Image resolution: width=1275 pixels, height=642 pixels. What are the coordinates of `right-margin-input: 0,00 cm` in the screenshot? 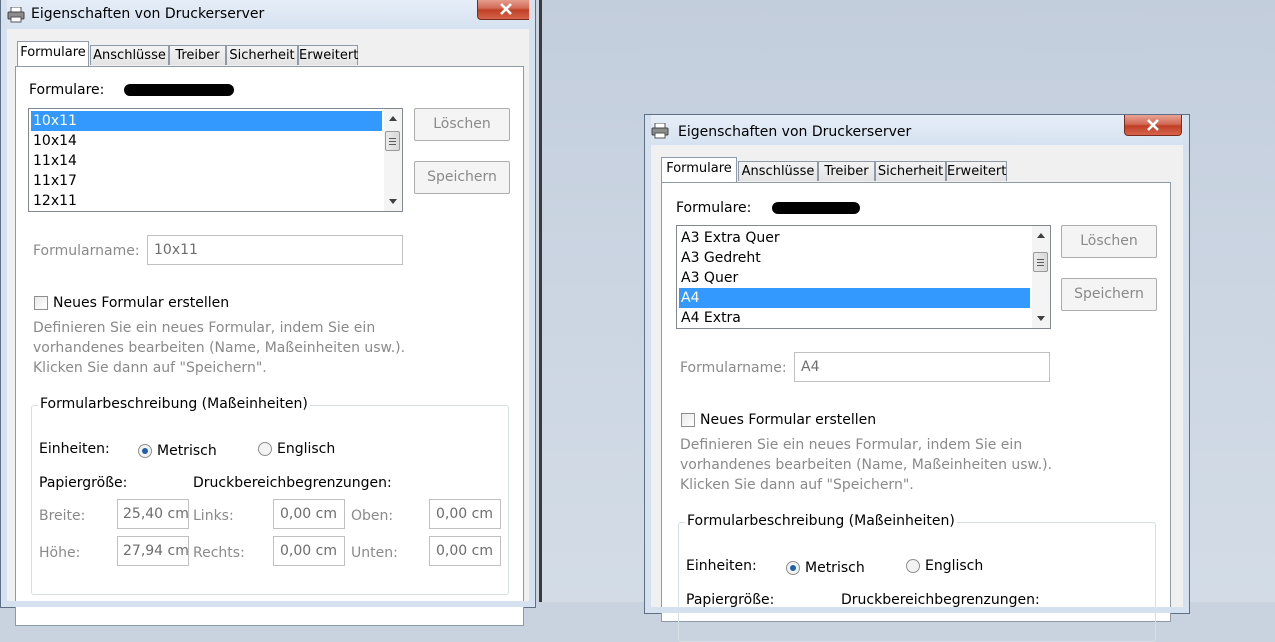 It's located at (309, 551).